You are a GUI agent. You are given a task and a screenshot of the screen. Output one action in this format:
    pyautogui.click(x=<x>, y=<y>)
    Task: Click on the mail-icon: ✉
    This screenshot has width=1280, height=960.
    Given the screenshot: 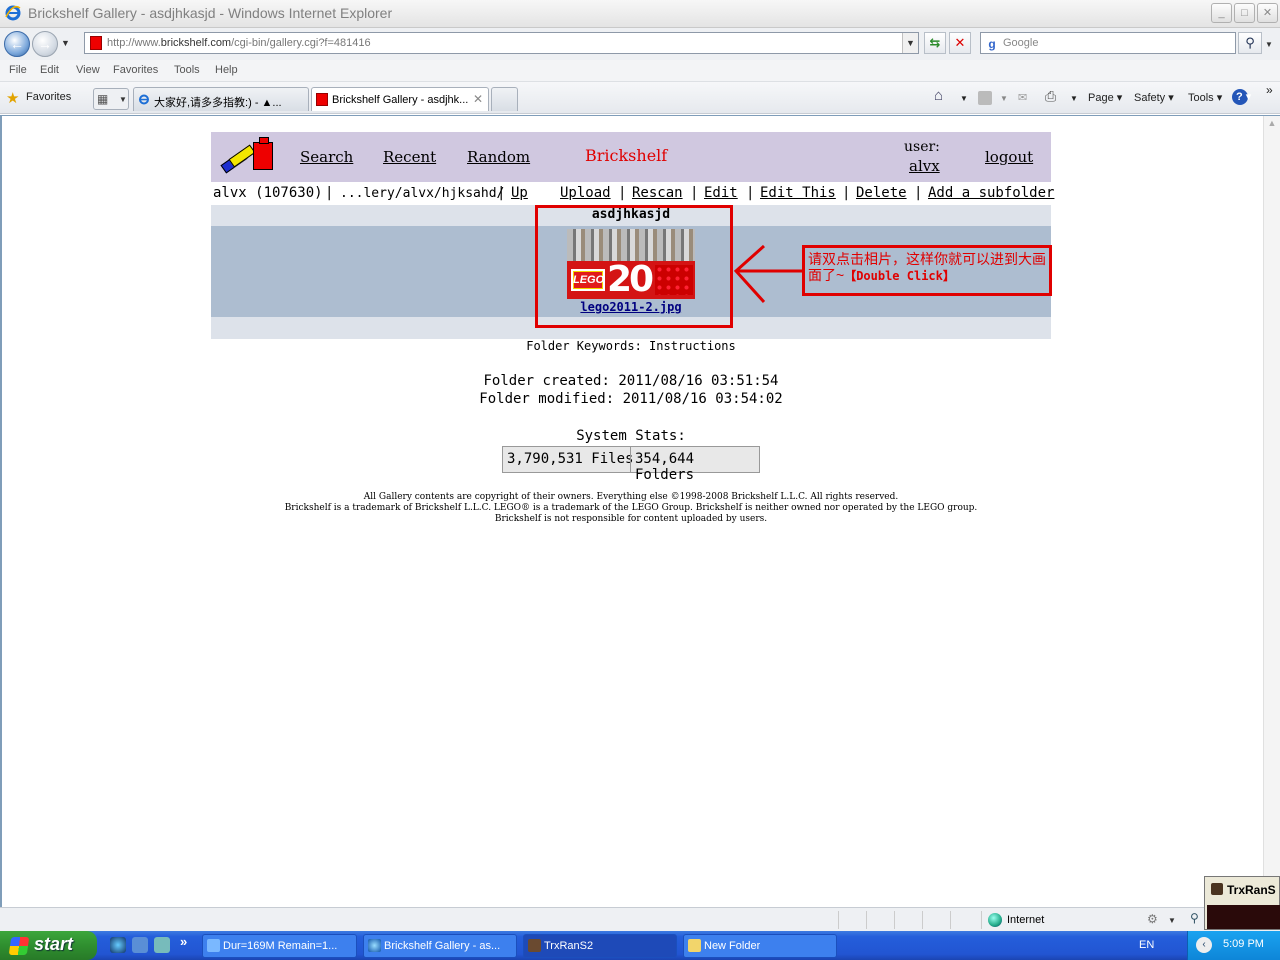 What is the action you would take?
    pyautogui.click(x=1022, y=97)
    